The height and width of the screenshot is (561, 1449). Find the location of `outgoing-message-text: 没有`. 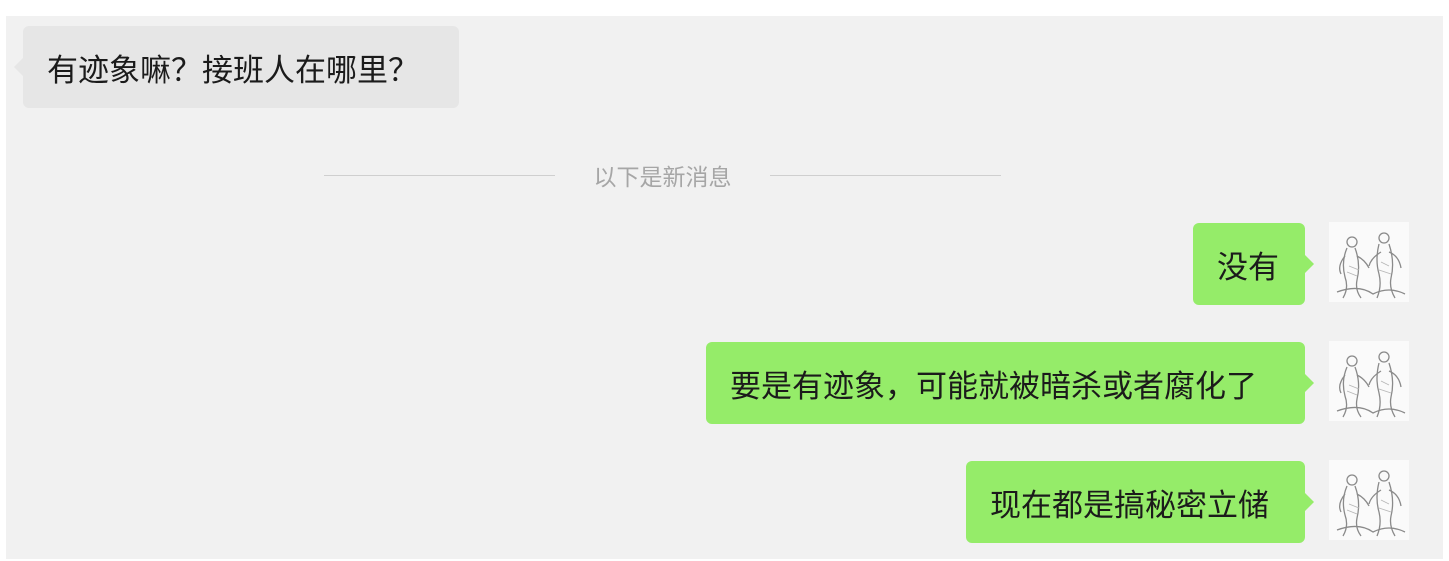

outgoing-message-text: 没有 is located at coordinates (1248, 267).